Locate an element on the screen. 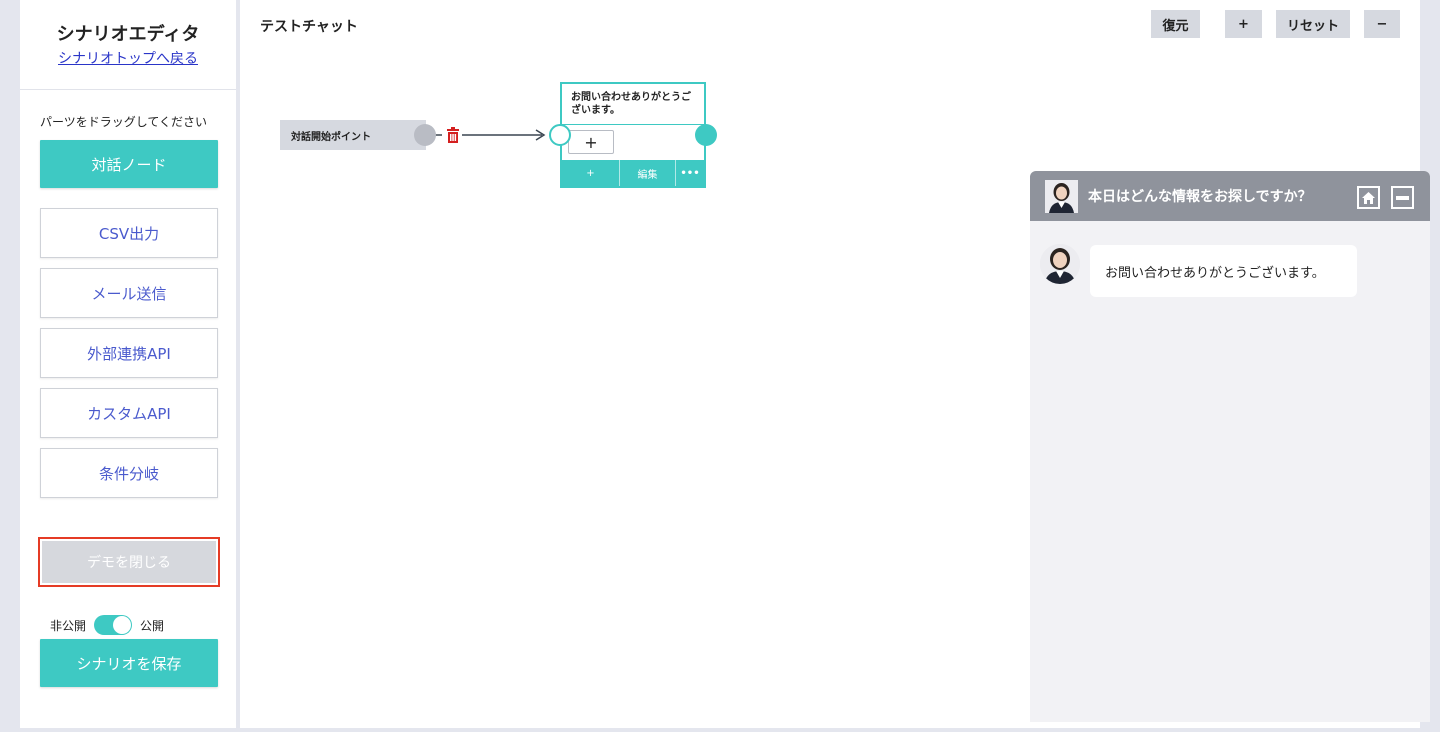  sidebar-divider is located at coordinates (128, 89).